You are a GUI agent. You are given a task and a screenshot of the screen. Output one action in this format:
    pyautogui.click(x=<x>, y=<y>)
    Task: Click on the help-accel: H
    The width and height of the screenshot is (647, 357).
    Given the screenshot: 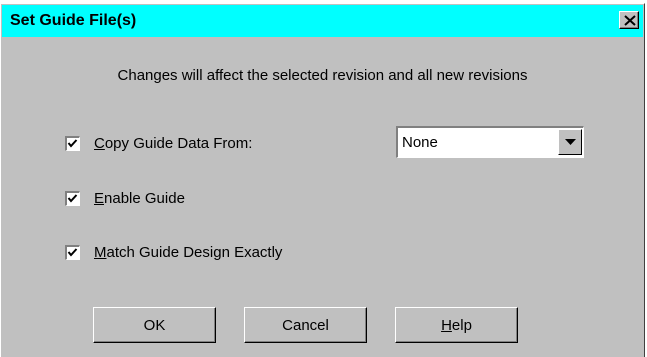 What is the action you would take?
    pyautogui.click(x=446, y=325)
    